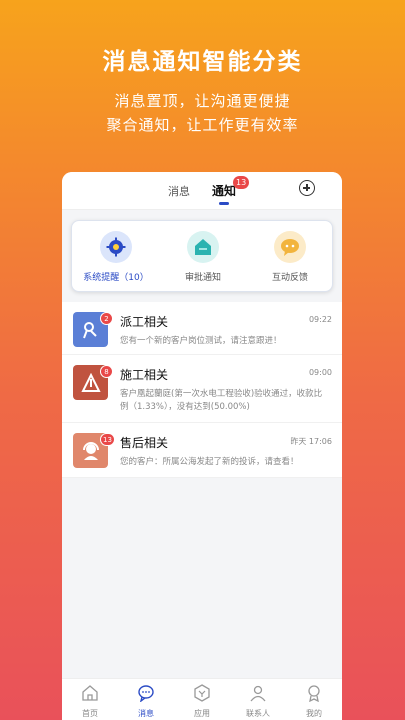 The width and height of the screenshot is (405, 720). I want to click on message-title: 派工相关, so click(144, 322).